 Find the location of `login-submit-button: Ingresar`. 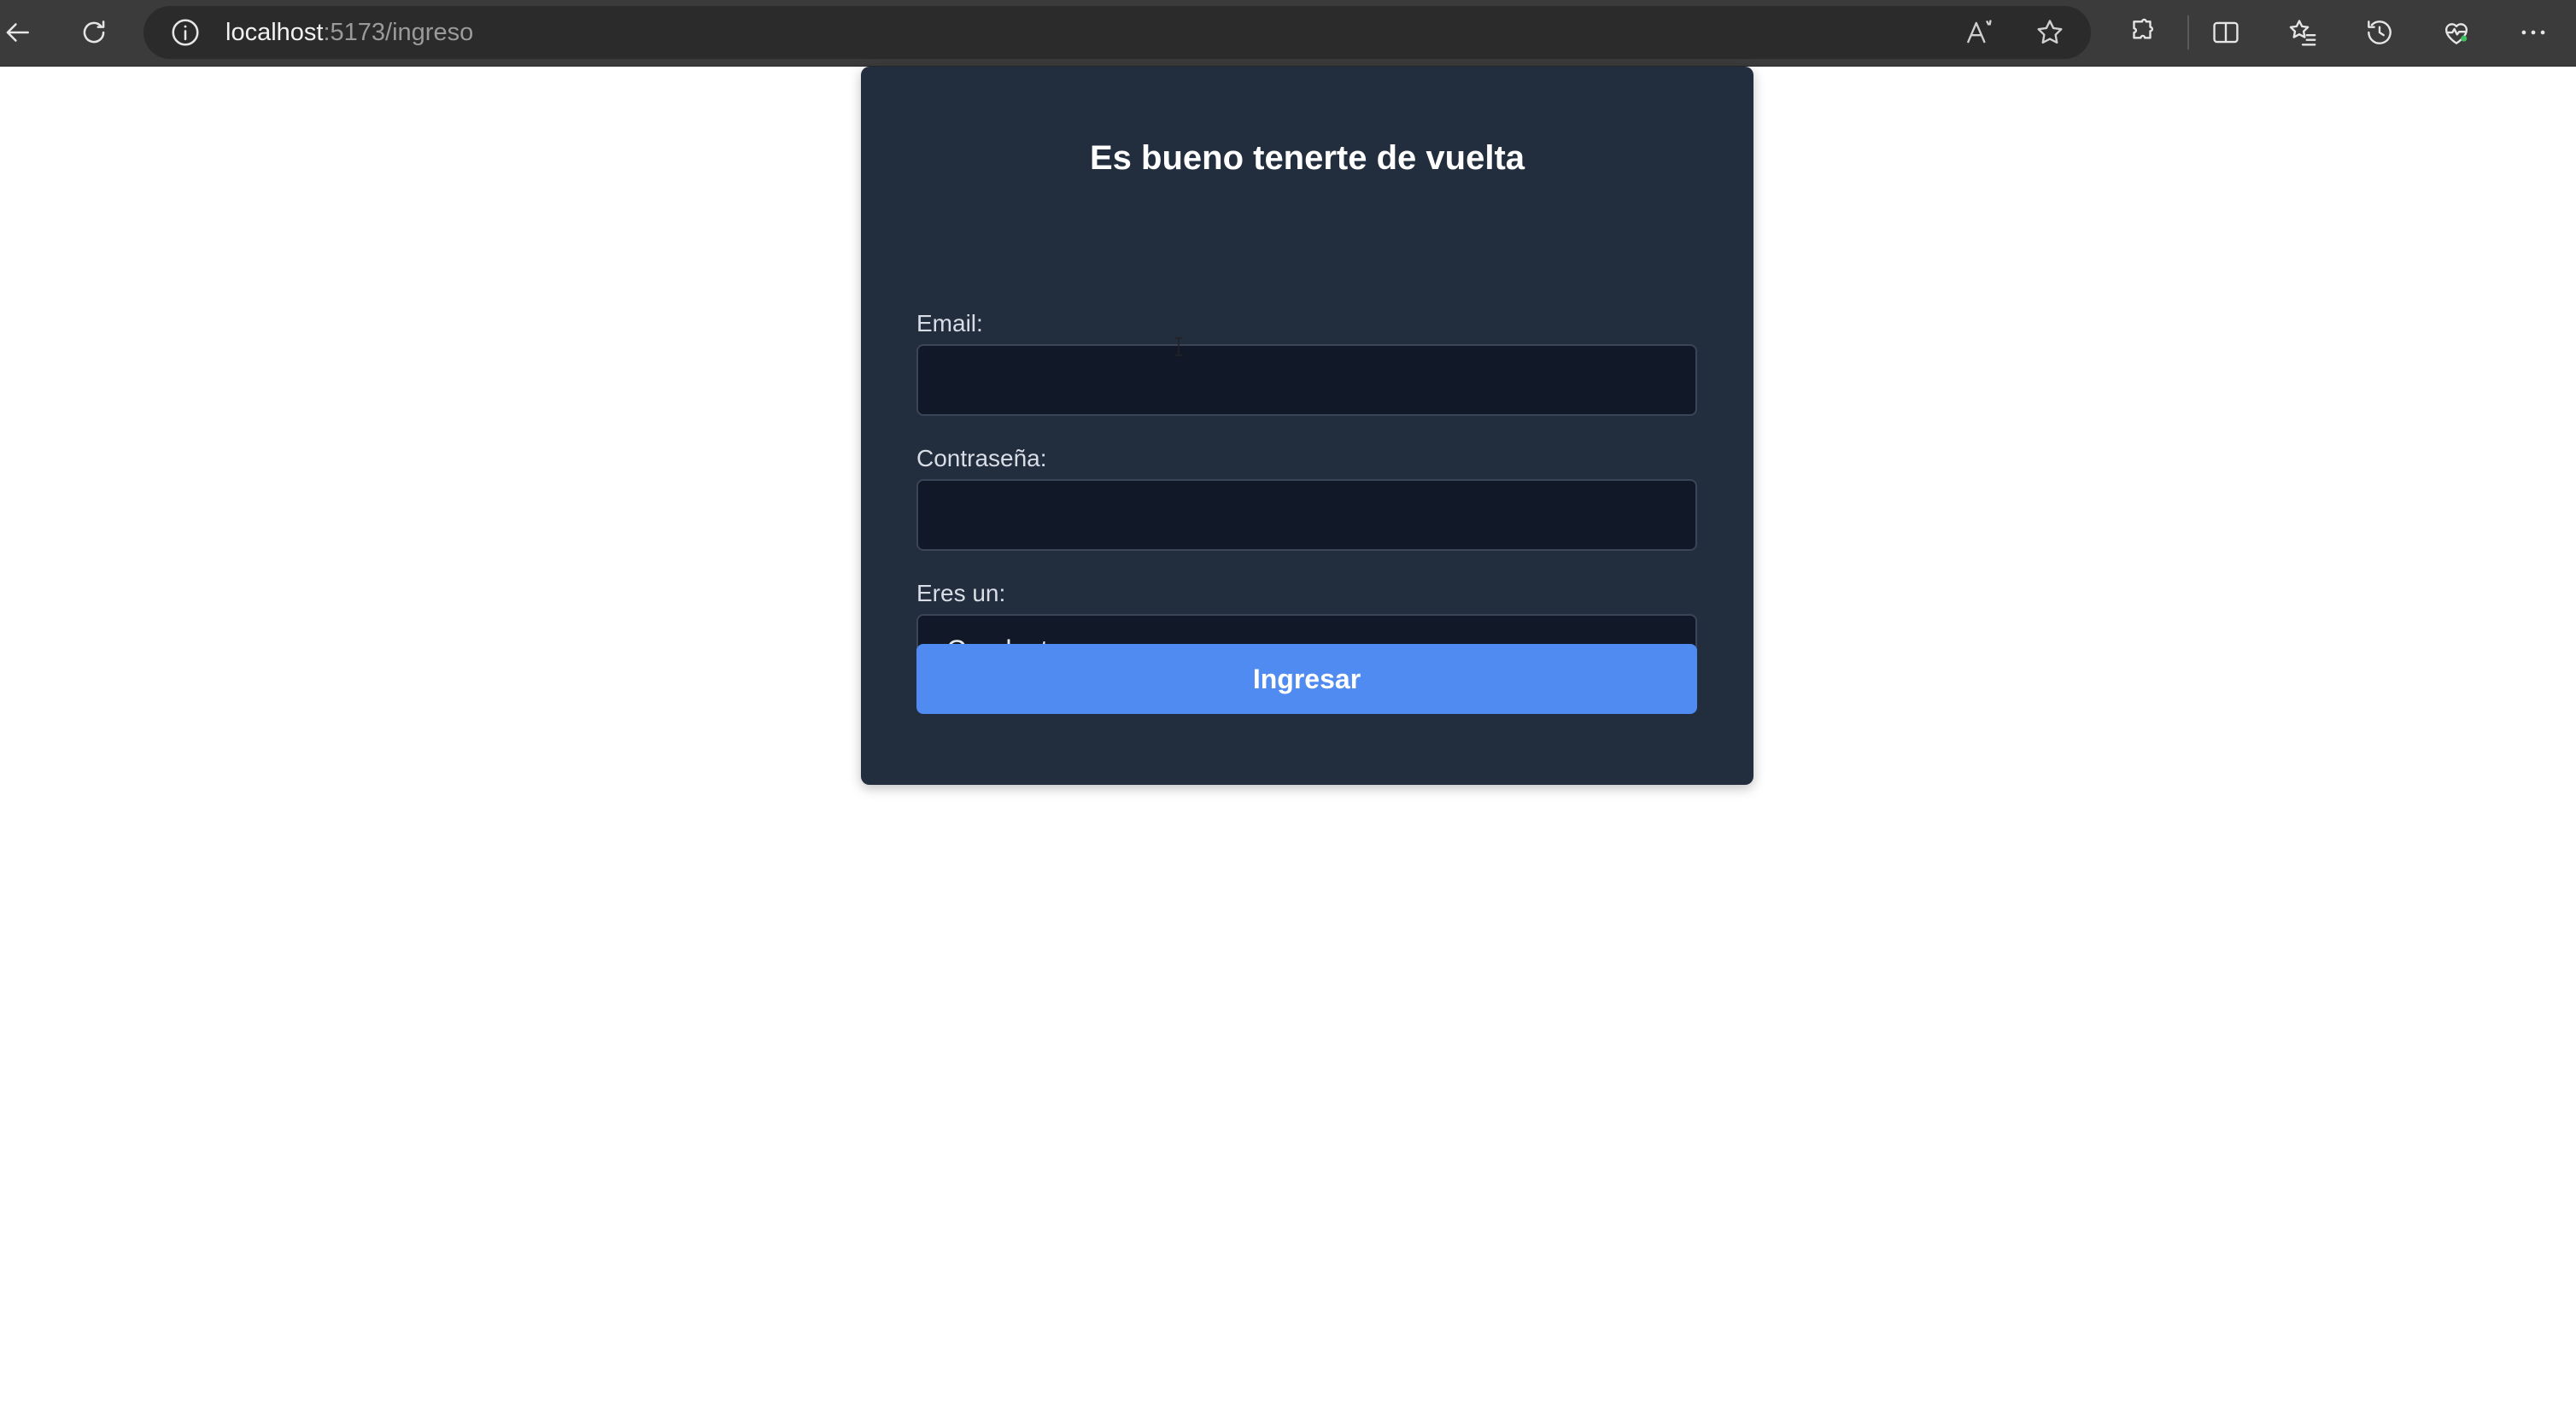

login-submit-button: Ingresar is located at coordinates (1306, 679).